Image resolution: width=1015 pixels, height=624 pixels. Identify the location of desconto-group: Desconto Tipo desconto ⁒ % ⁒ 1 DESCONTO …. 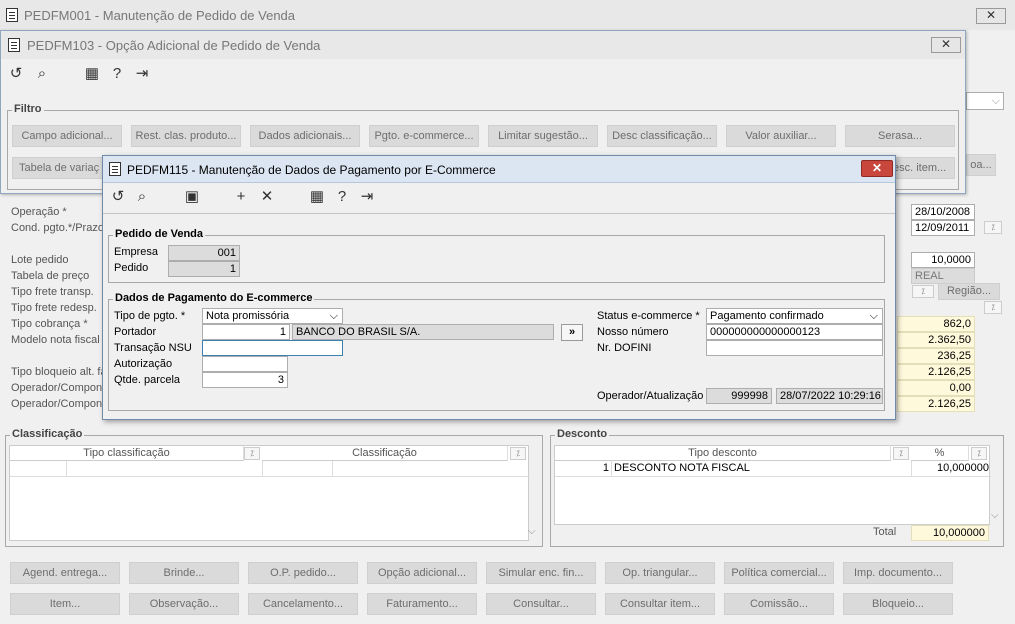
(777, 487).